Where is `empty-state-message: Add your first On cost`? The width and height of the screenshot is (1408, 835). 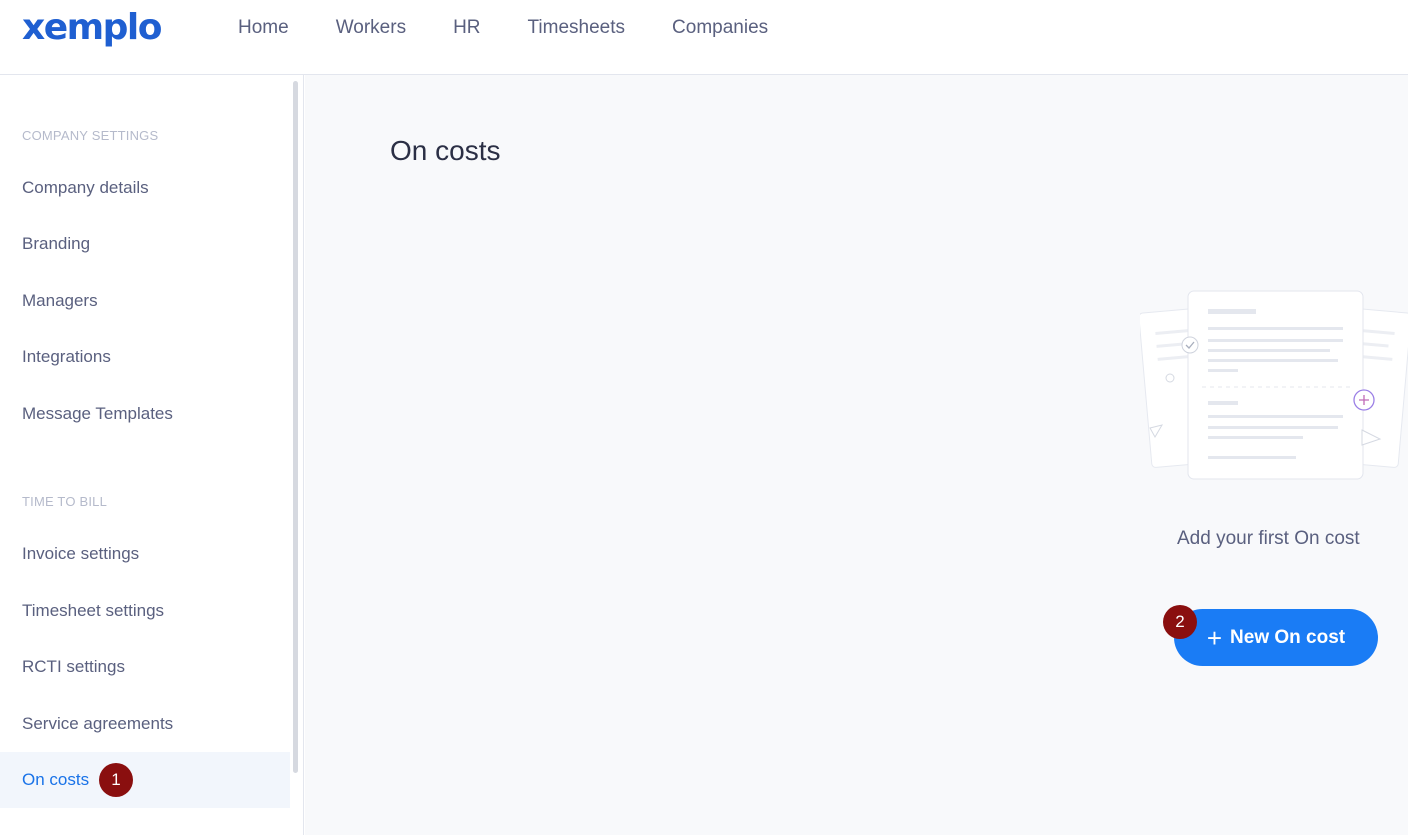 empty-state-message: Add your first On cost is located at coordinates (1268, 538).